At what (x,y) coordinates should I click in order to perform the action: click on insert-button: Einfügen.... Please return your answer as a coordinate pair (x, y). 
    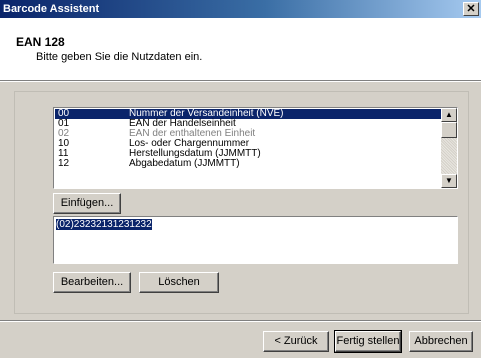
    Looking at the image, I should click on (87, 203).